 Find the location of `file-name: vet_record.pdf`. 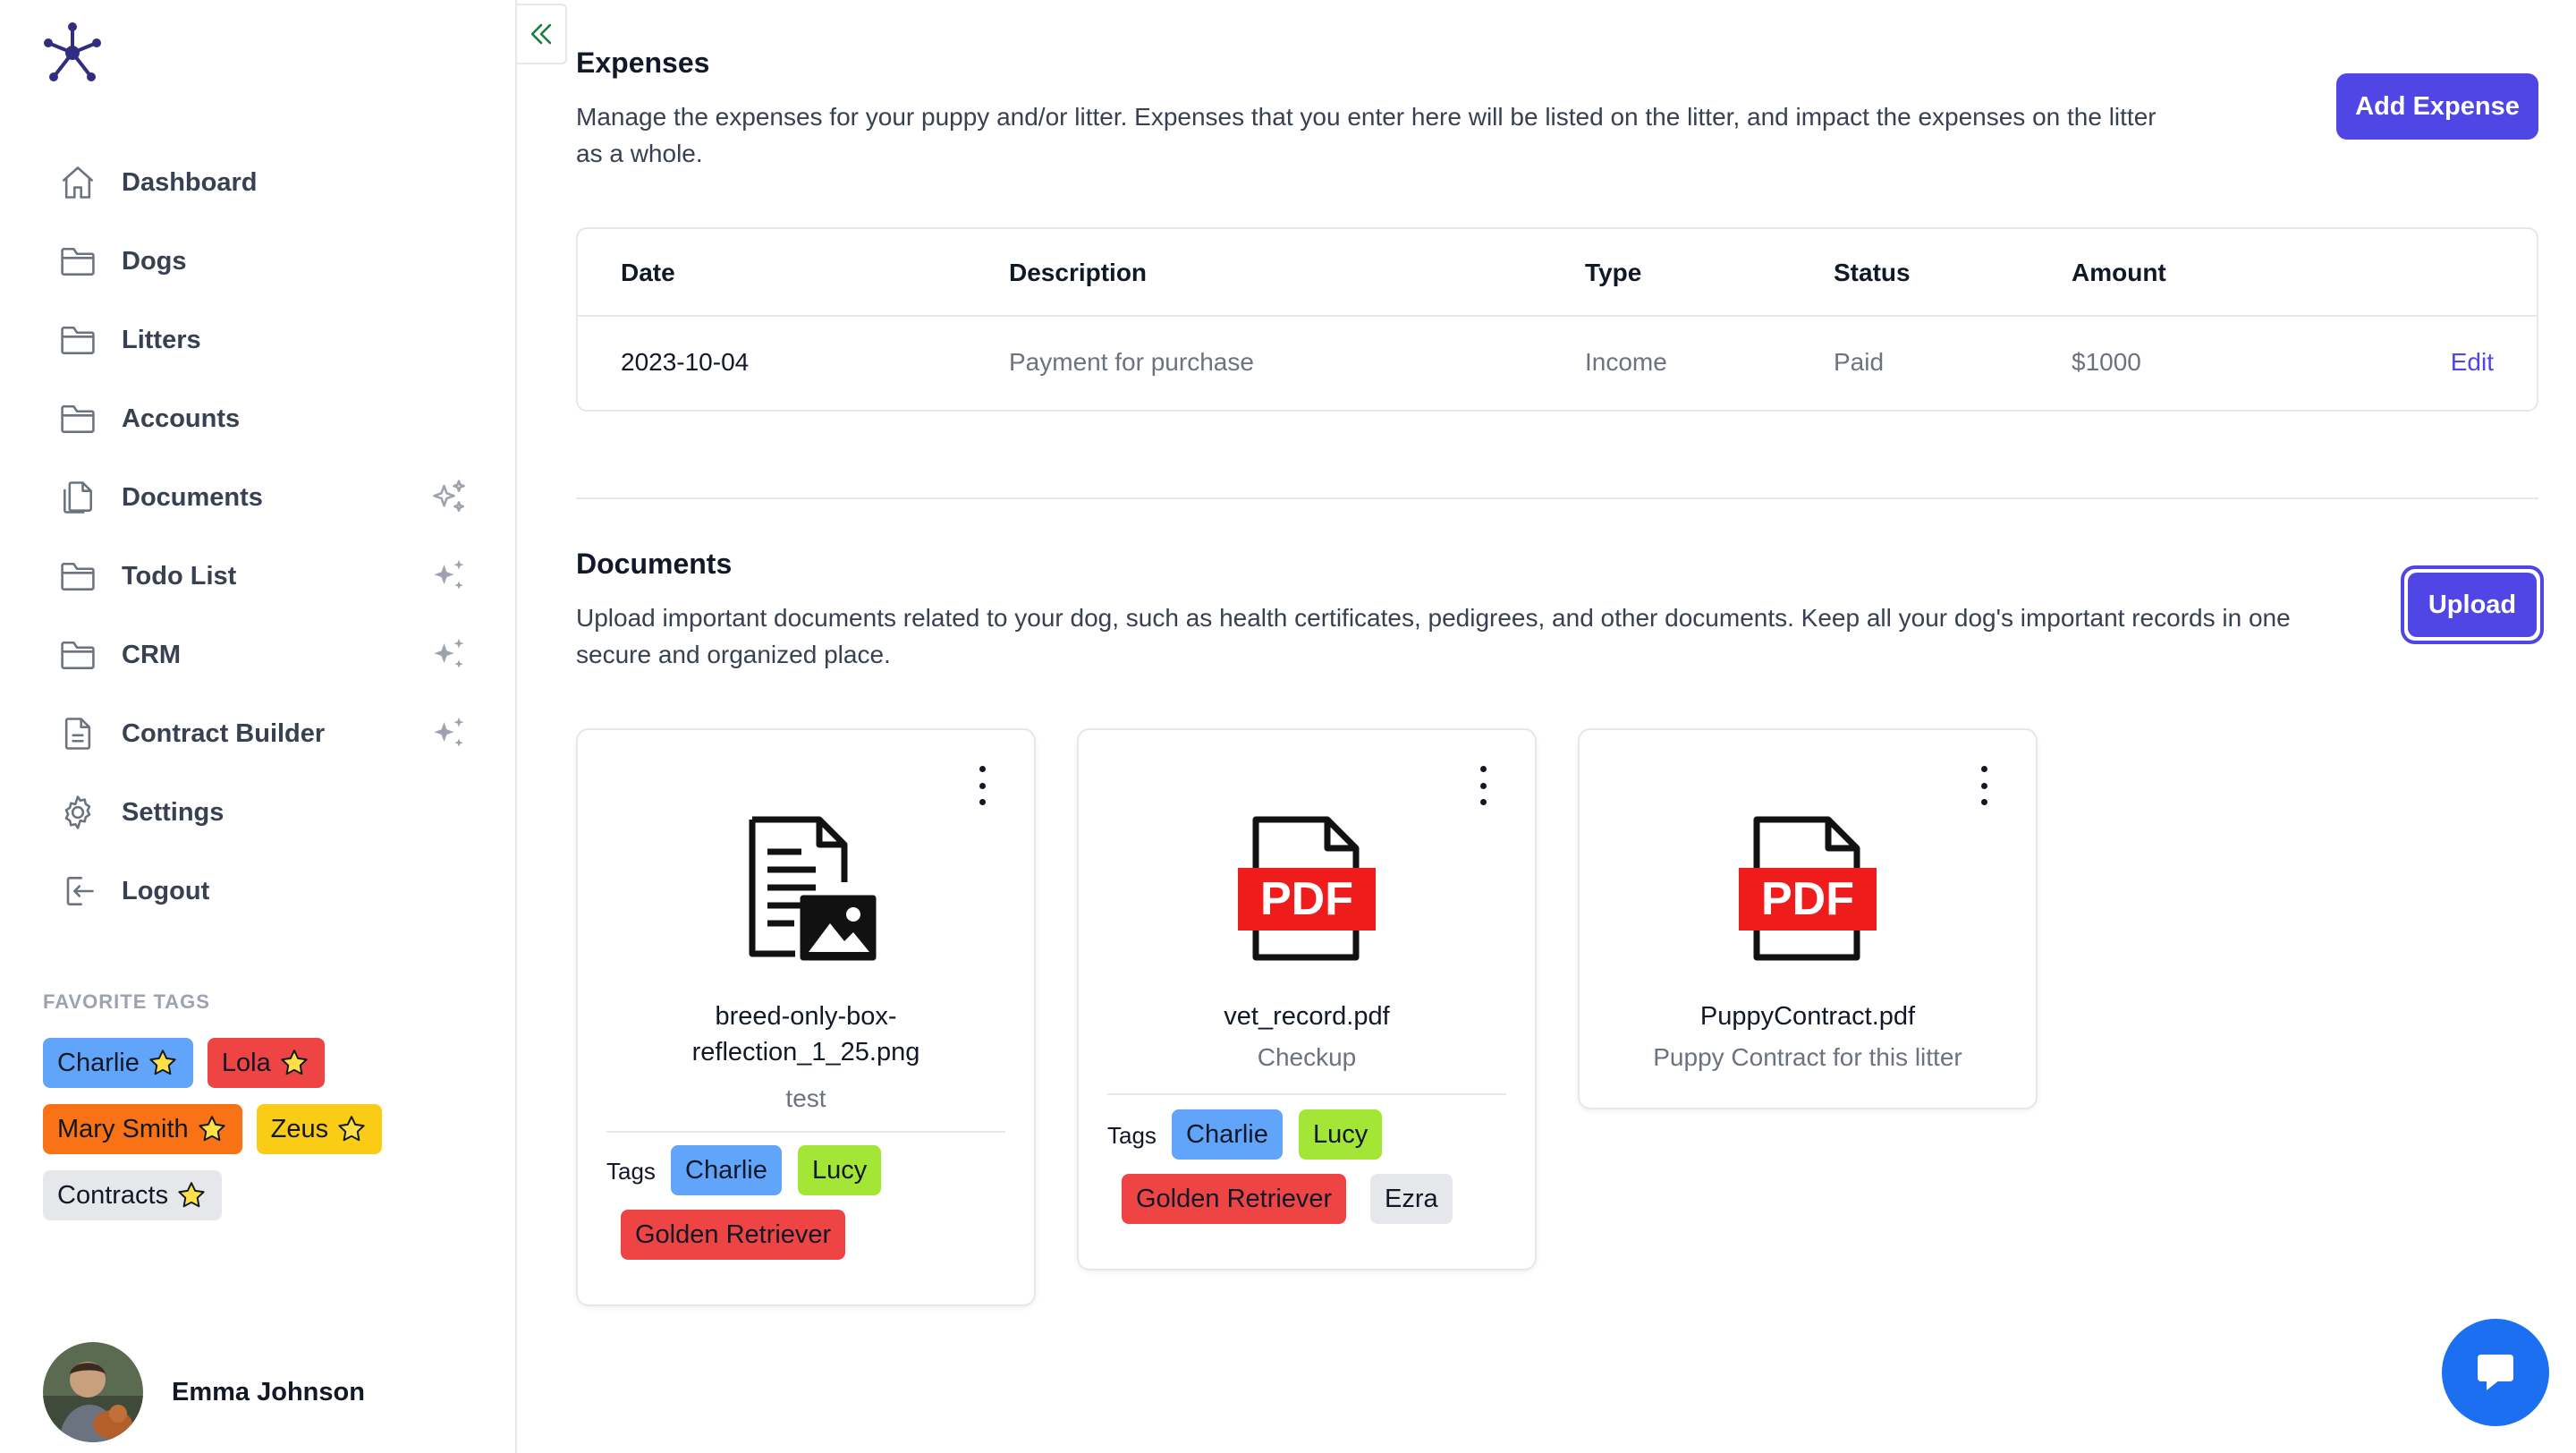

file-name: vet_record.pdf is located at coordinates (1307, 1016).